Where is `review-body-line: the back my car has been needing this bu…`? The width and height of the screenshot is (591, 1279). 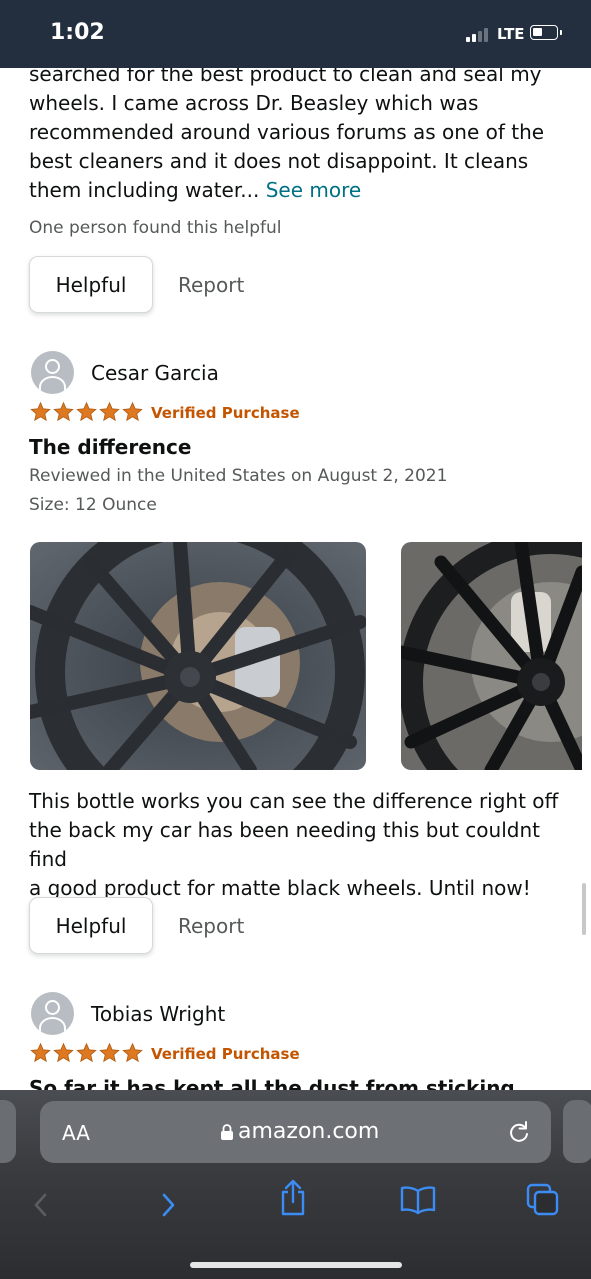
review-body-line: the back my car has been needing this bu… is located at coordinates (284, 844).